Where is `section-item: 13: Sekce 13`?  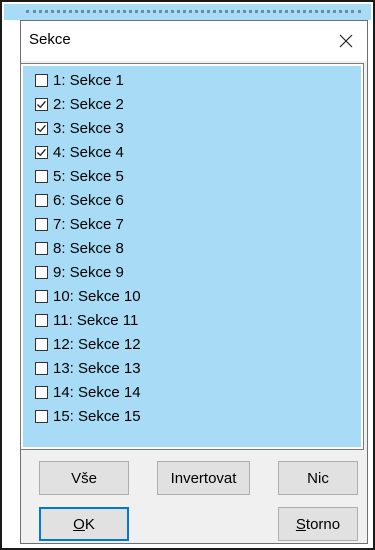 section-item: 13: Sekce 13 is located at coordinates (88, 368).